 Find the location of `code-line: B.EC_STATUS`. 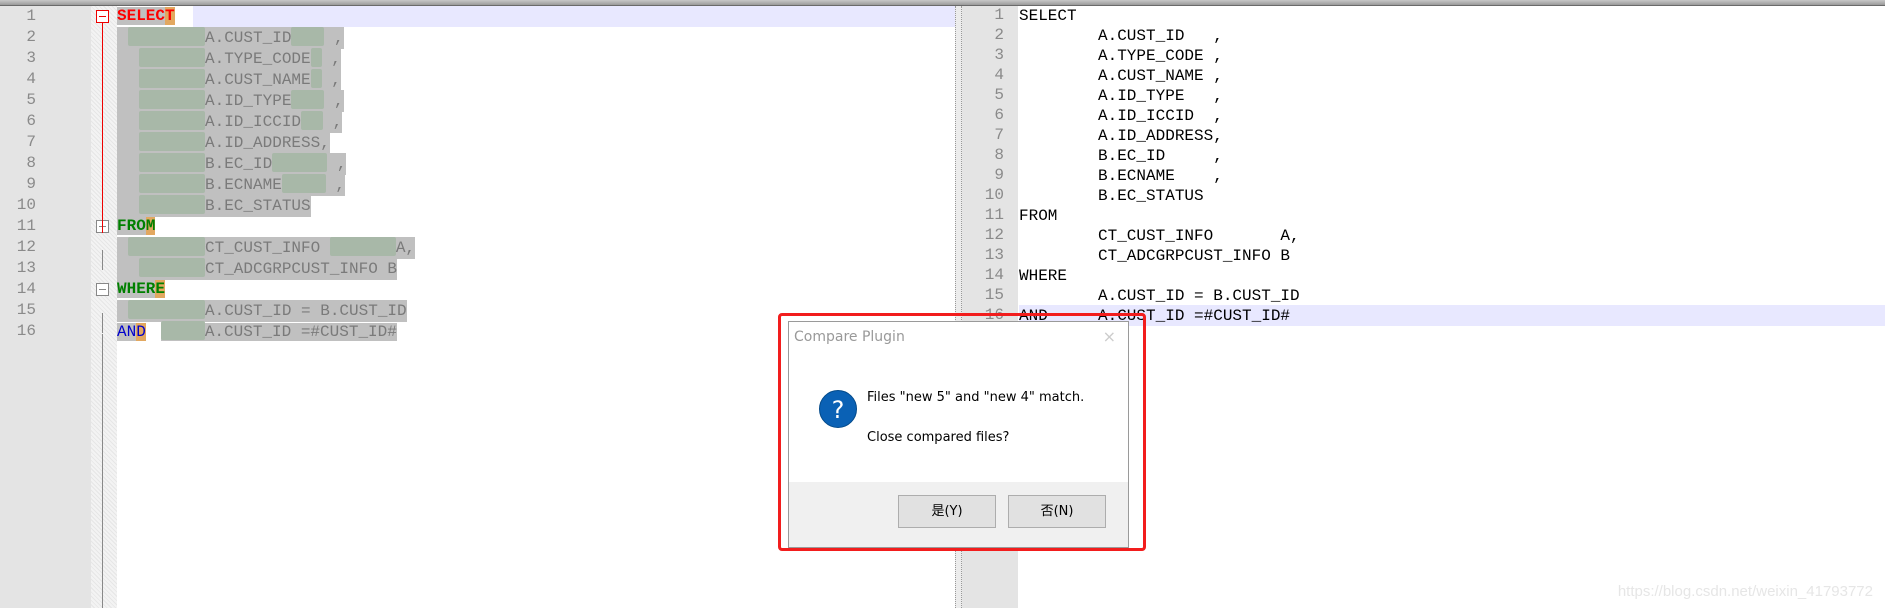

code-line: B.EC_STATUS is located at coordinates (214, 206).